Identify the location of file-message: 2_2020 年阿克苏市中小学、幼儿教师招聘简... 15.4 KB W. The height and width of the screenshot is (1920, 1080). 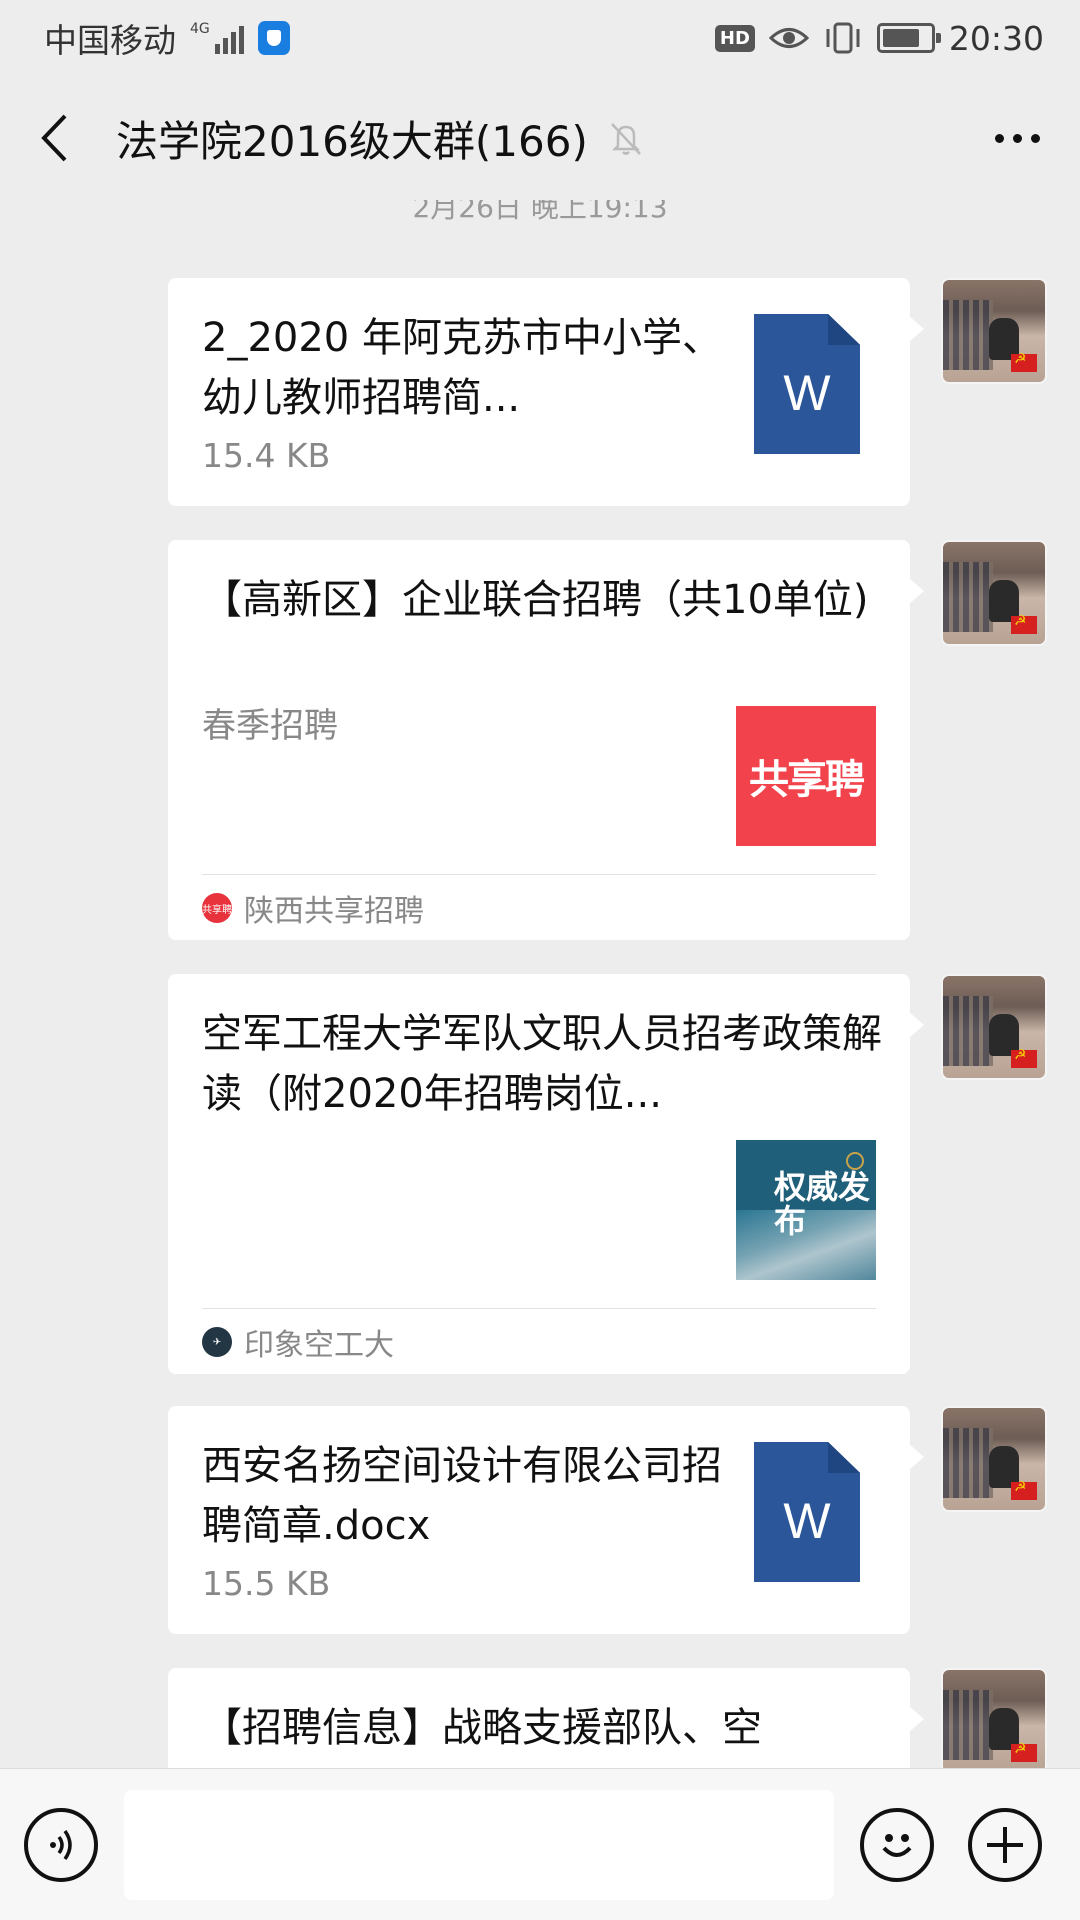
(546, 392).